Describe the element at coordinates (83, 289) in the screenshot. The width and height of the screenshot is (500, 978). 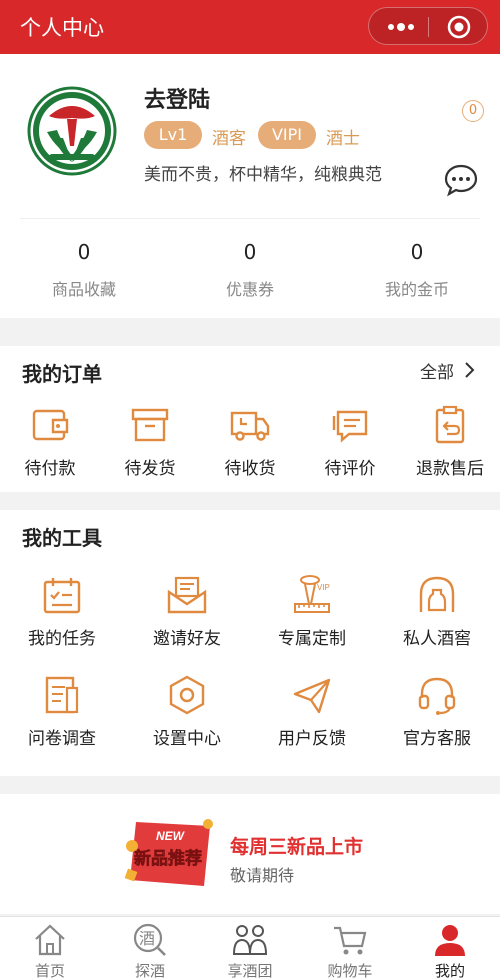
I see `stat-label: 商品收藏` at that location.